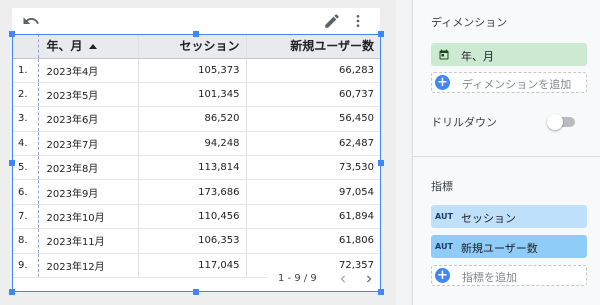 The height and width of the screenshot is (305, 600). Describe the element at coordinates (87, 217) in the screenshot. I see `row-month: 2023年10月` at that location.